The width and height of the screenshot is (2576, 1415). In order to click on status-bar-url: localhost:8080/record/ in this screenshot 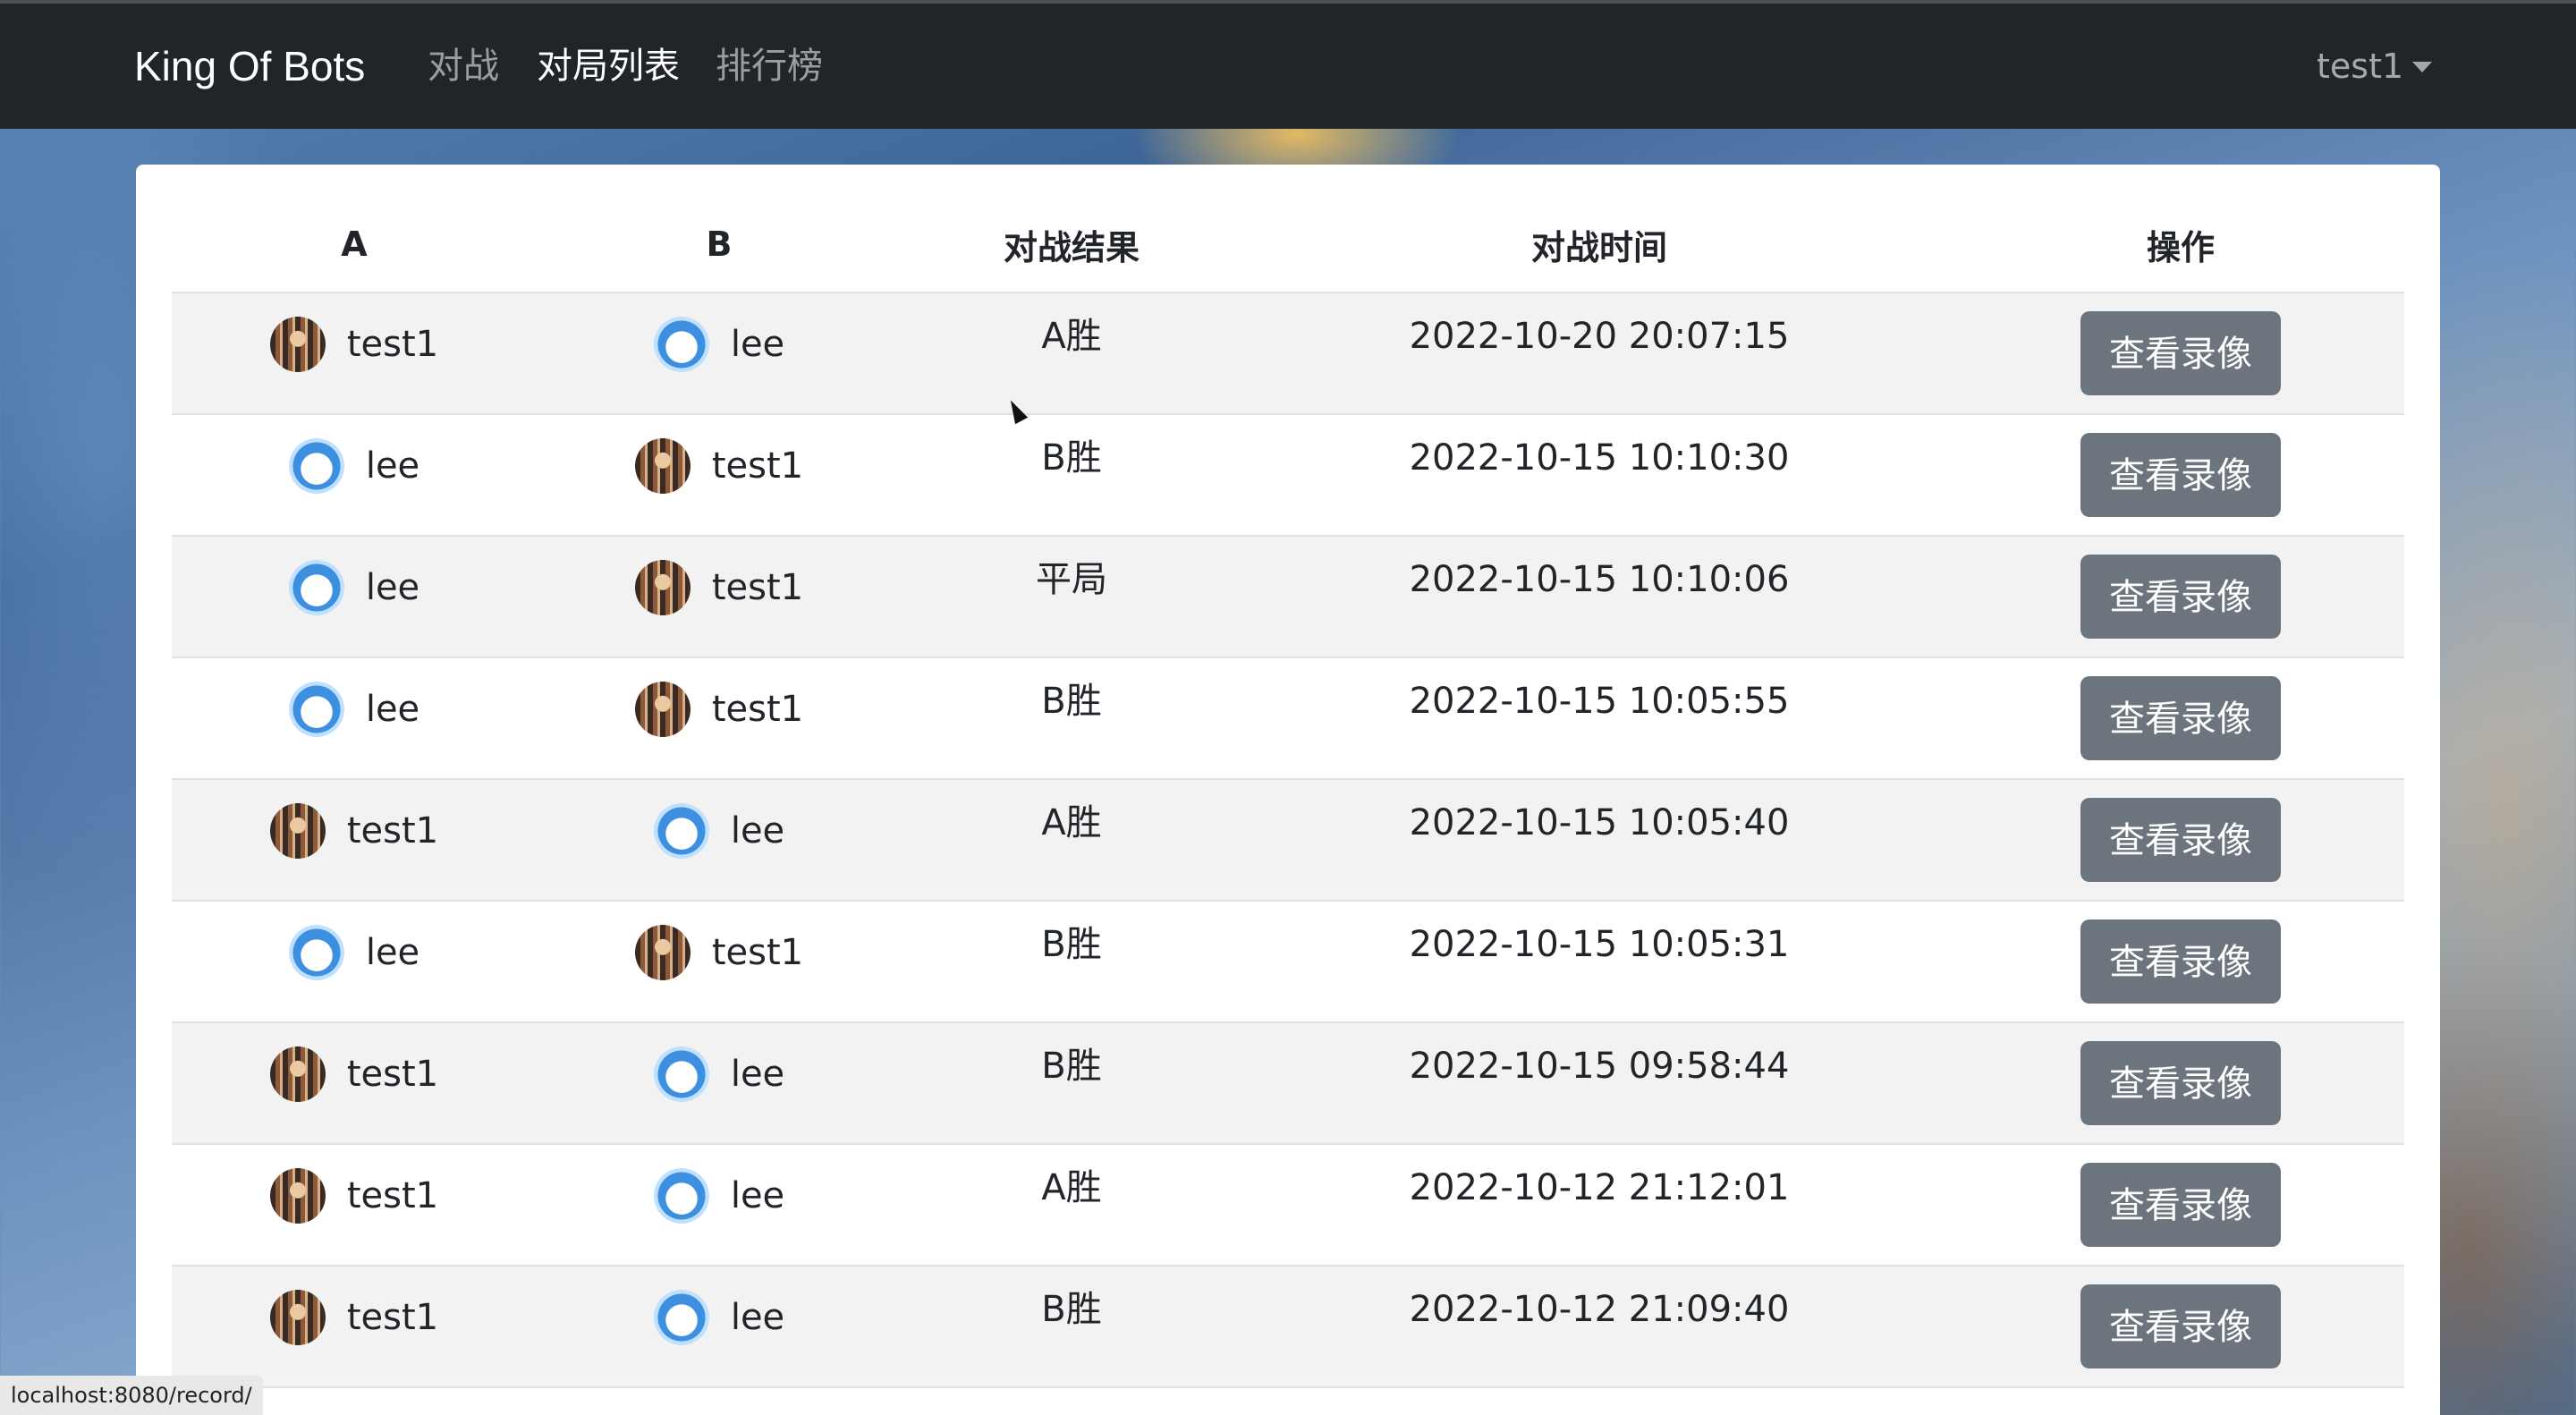, I will do `click(131, 1395)`.